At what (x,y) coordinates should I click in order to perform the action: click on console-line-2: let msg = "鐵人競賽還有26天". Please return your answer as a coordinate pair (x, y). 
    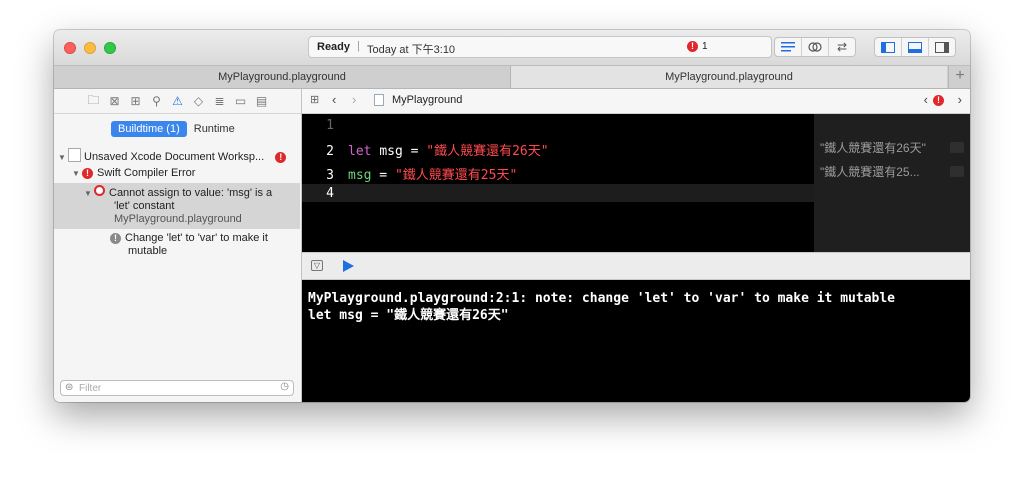
    Looking at the image, I should click on (408, 315).